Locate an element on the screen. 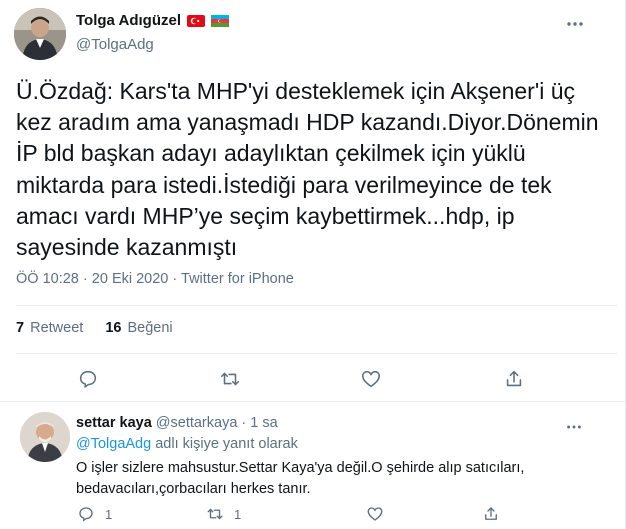  replying-to-mention: @TolgaAdg is located at coordinates (113, 444).